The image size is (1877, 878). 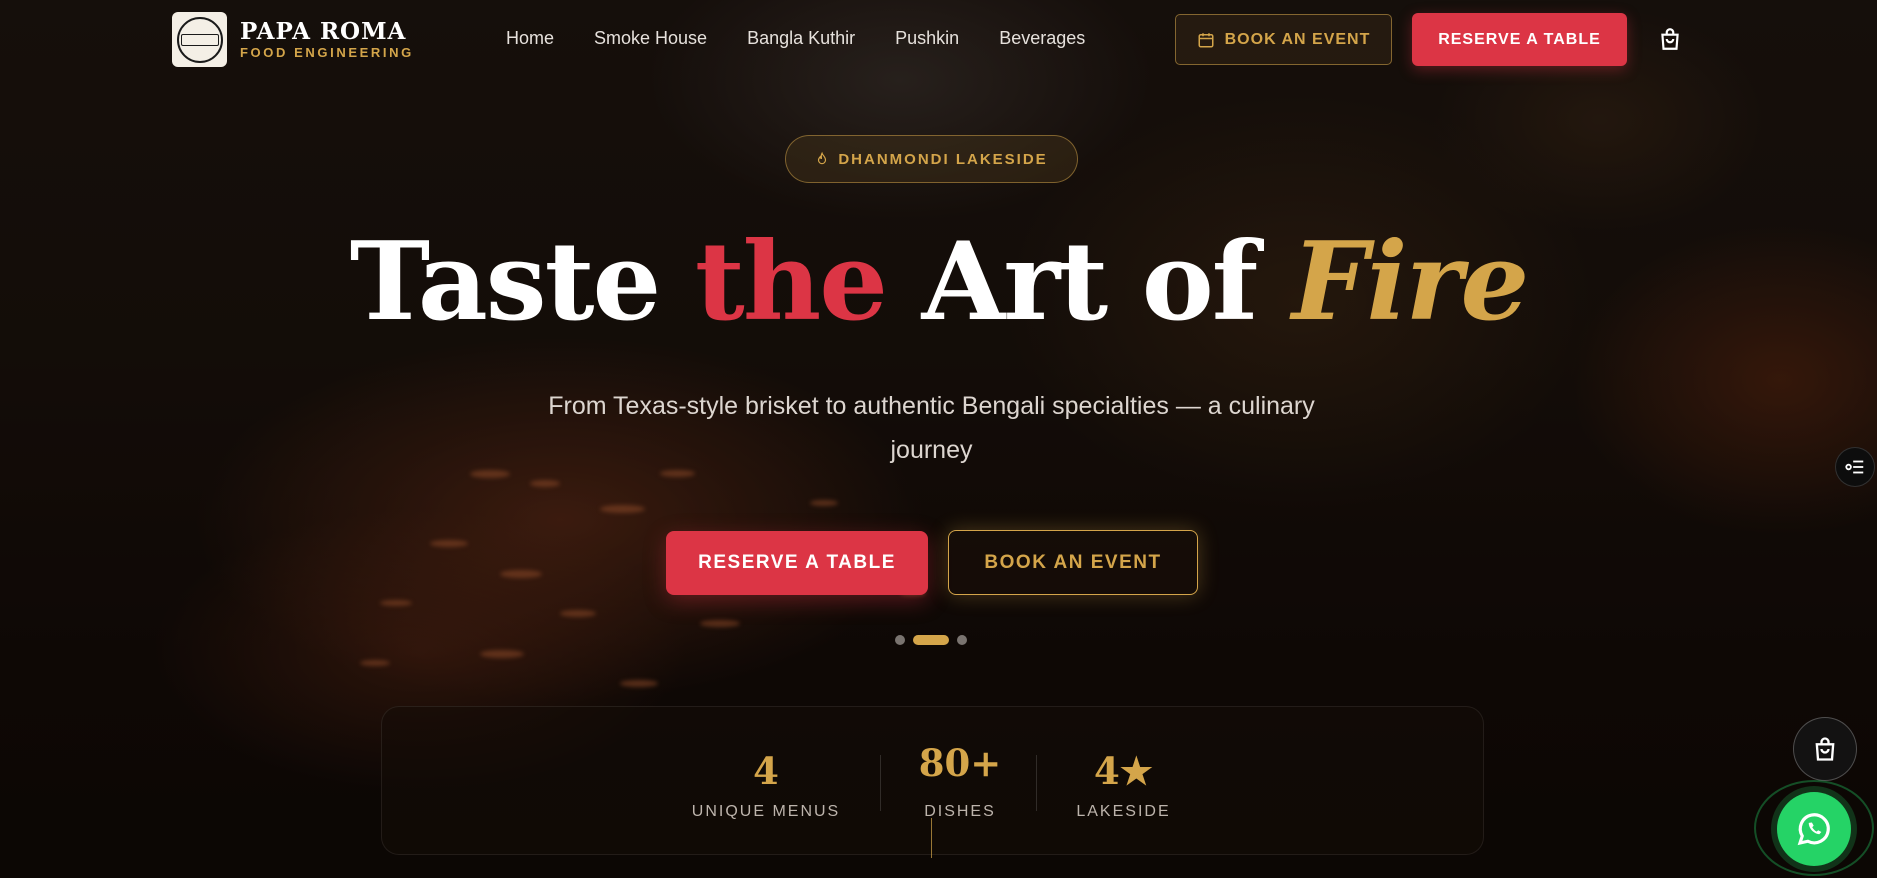 I want to click on headline-word-the: the, so click(x=791, y=282).